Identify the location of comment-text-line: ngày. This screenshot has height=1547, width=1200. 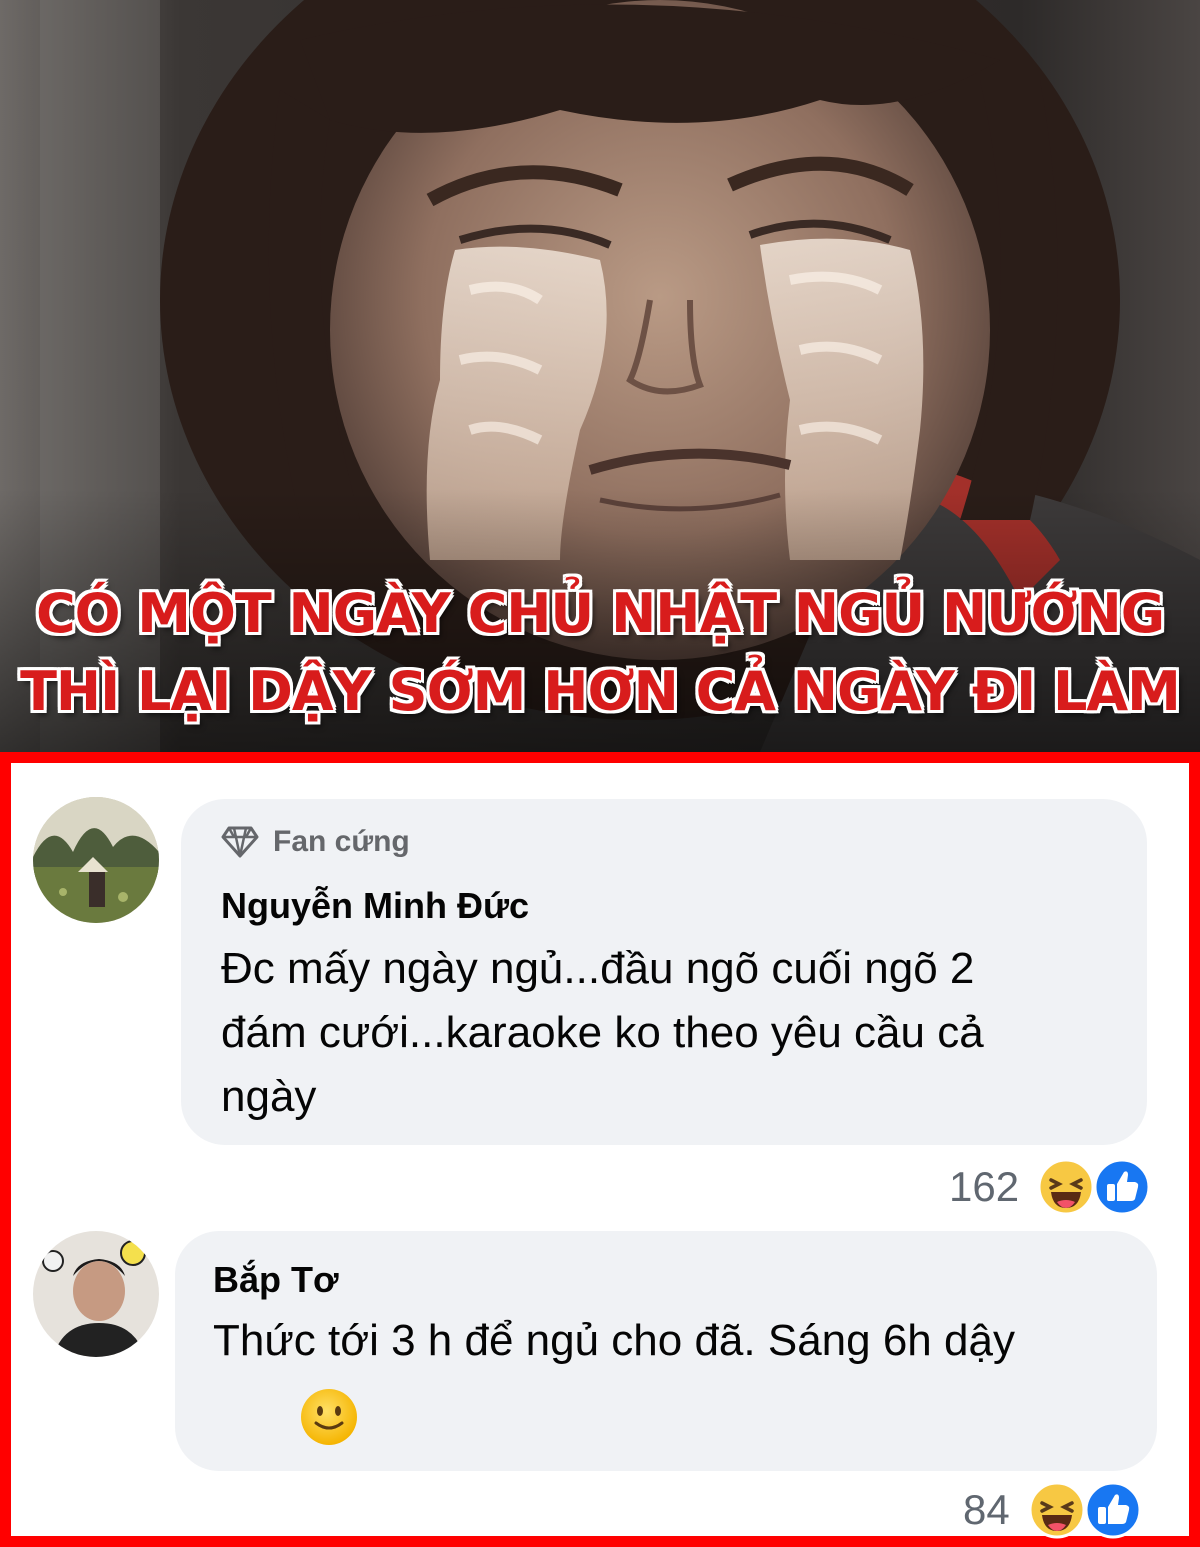
(269, 1096).